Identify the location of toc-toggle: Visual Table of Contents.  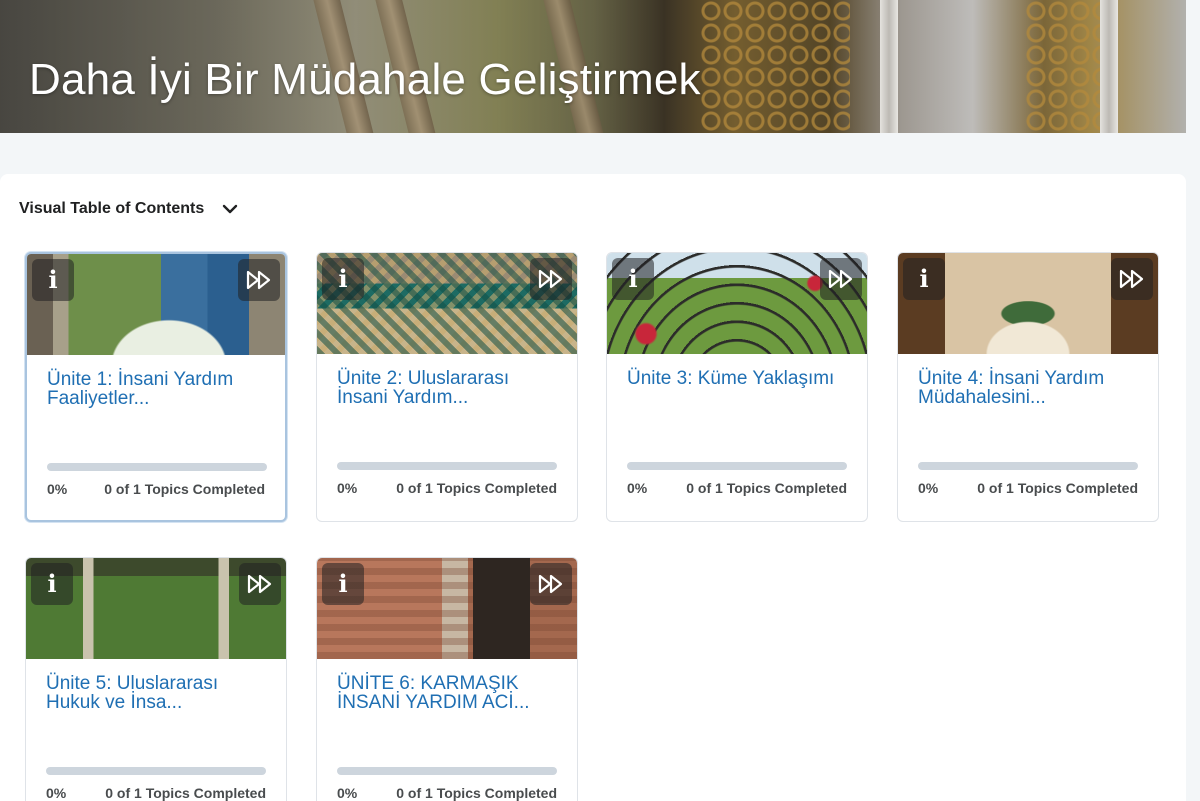
(128, 209).